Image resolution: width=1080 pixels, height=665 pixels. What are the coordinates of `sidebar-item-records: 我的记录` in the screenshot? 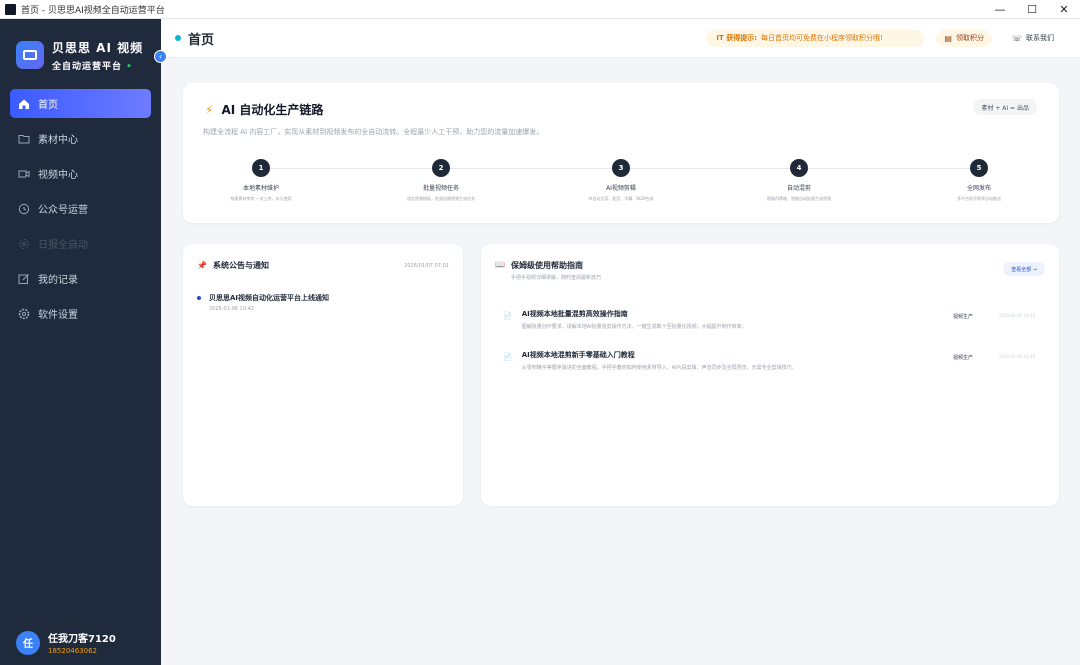 It's located at (80, 278).